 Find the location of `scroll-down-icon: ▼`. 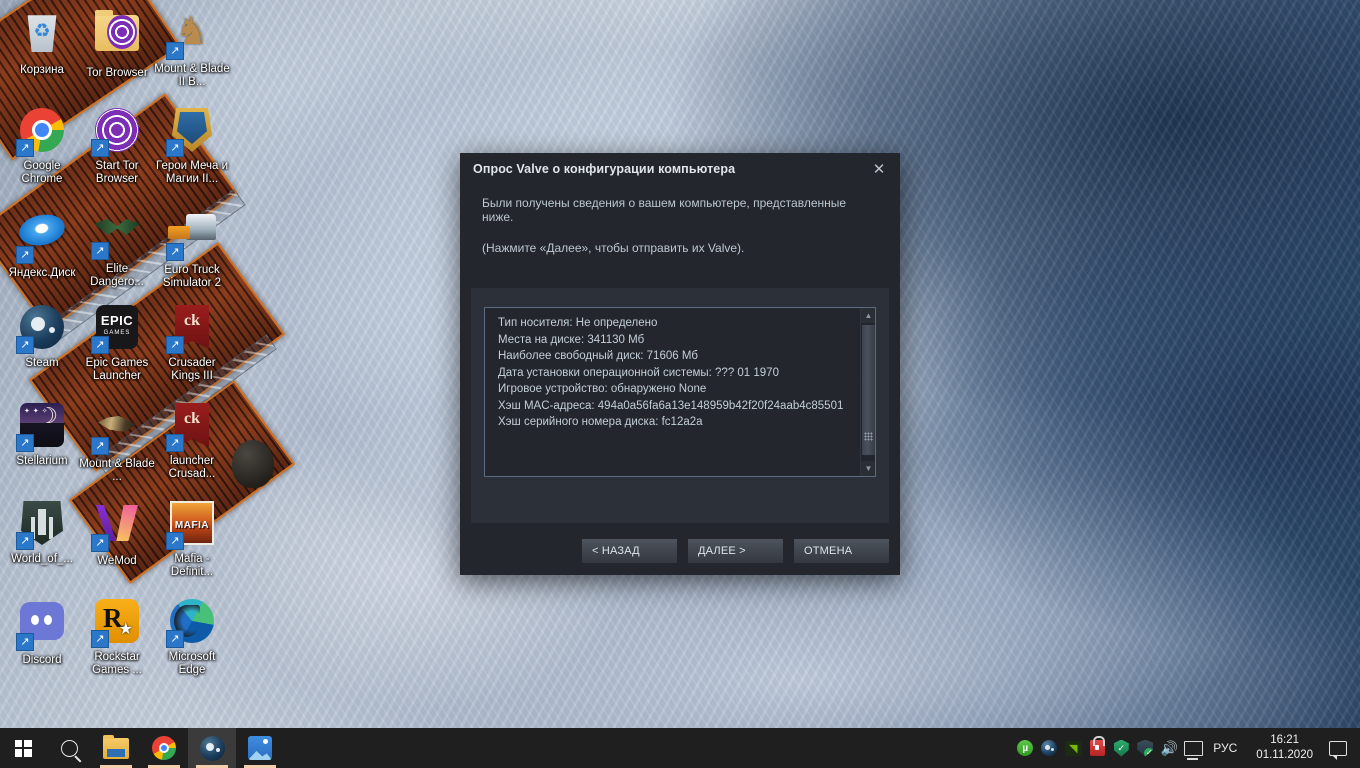

scroll-down-icon: ▼ is located at coordinates (868, 468).